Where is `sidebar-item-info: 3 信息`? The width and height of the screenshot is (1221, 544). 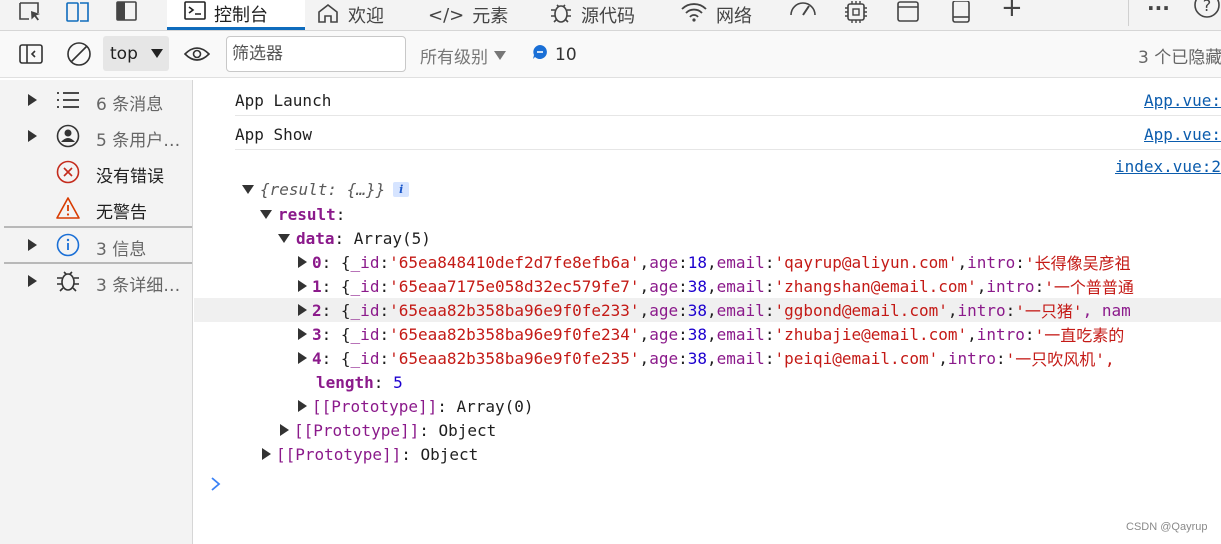 sidebar-item-info: 3 信息 is located at coordinates (96, 245).